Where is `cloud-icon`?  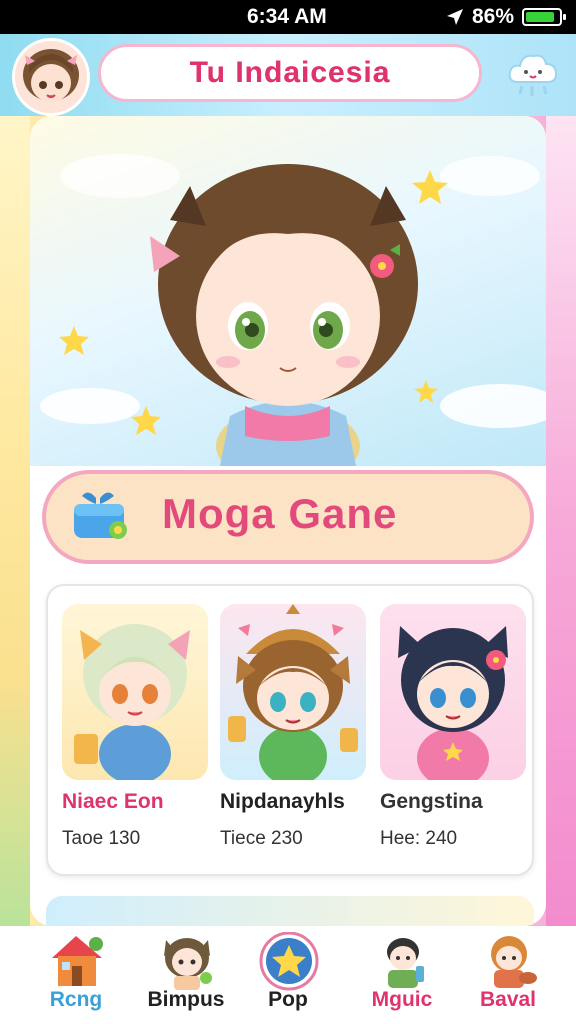
cloud-icon is located at coordinates (533, 75).